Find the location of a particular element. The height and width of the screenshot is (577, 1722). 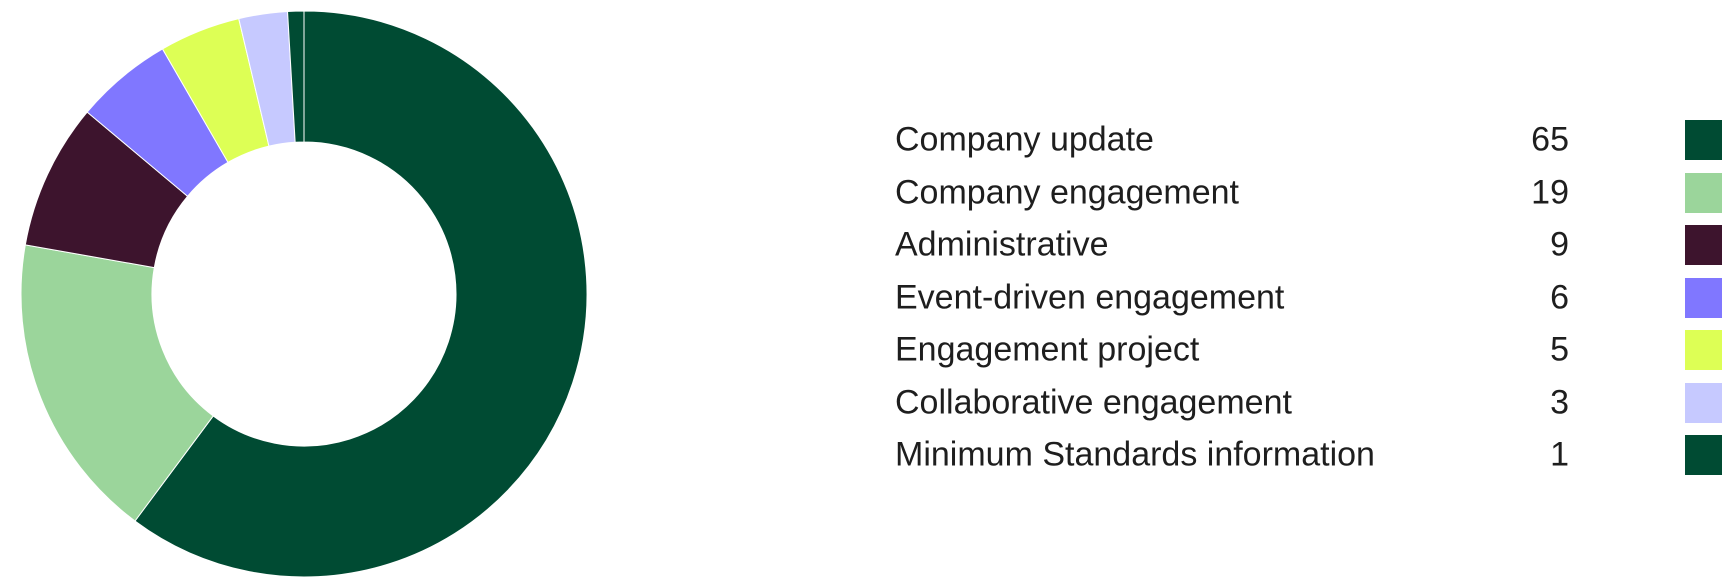

legend-value: 9 is located at coordinates (1559, 244).